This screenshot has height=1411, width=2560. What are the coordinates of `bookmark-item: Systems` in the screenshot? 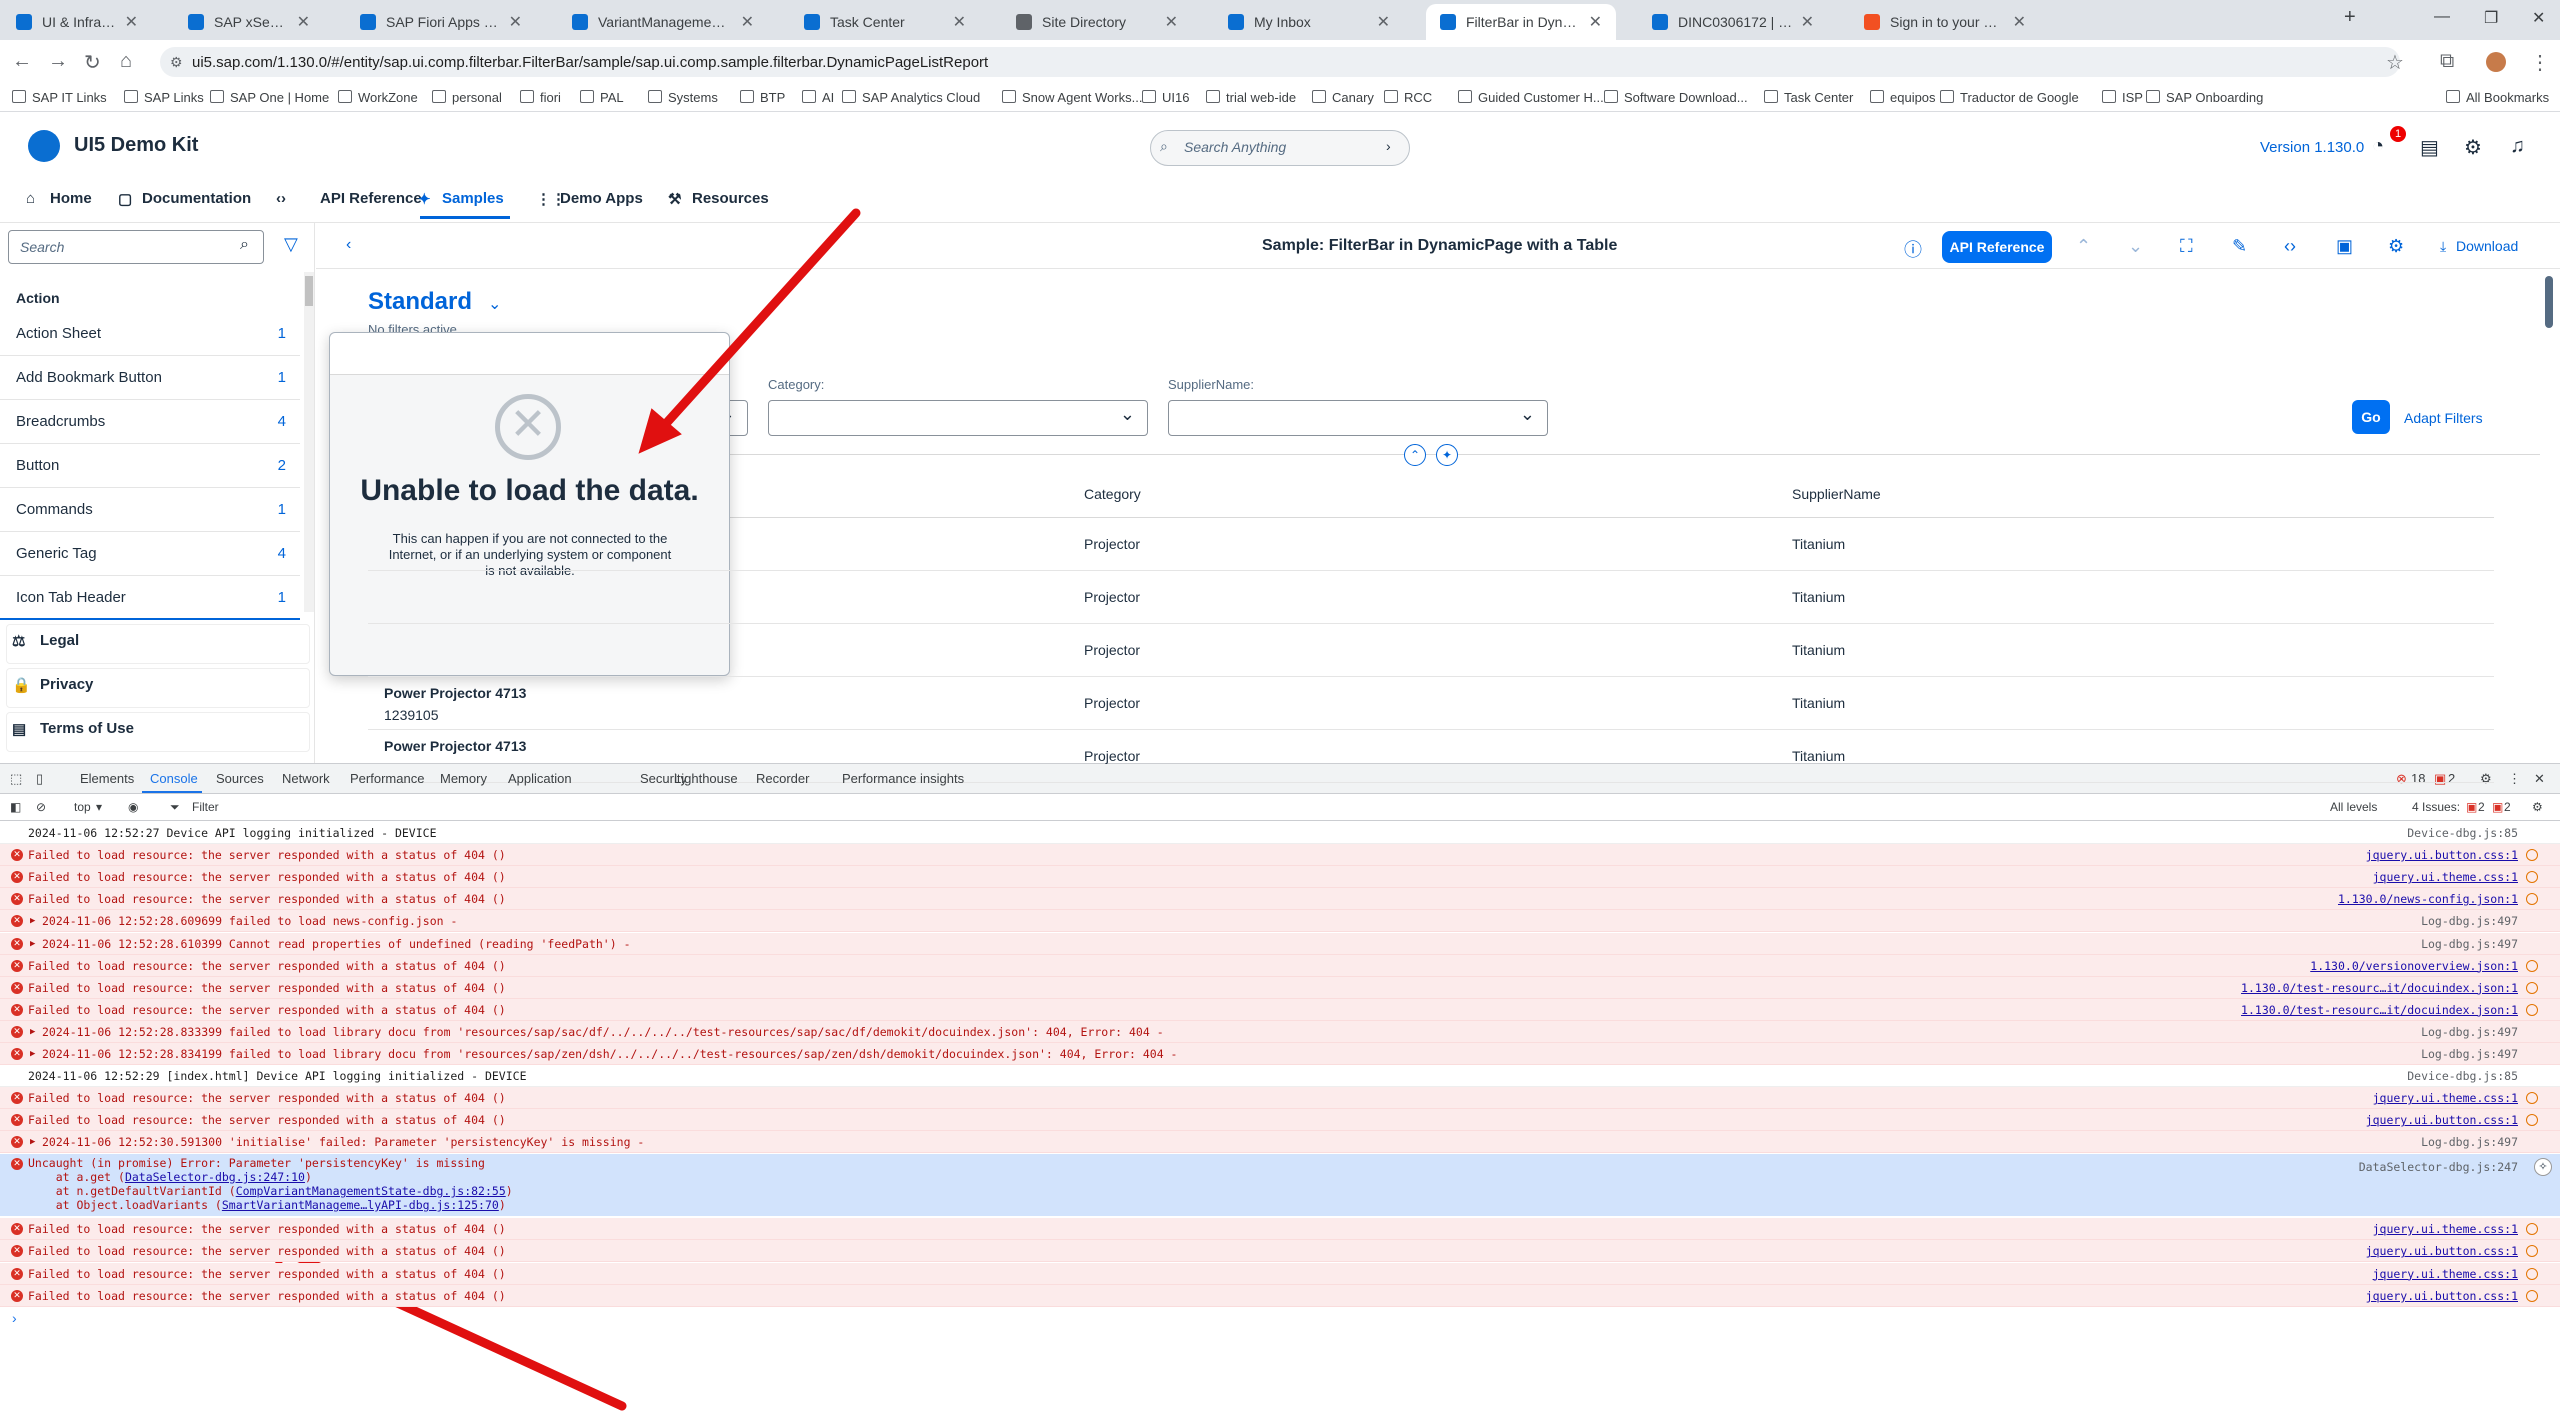 It's located at (683, 97).